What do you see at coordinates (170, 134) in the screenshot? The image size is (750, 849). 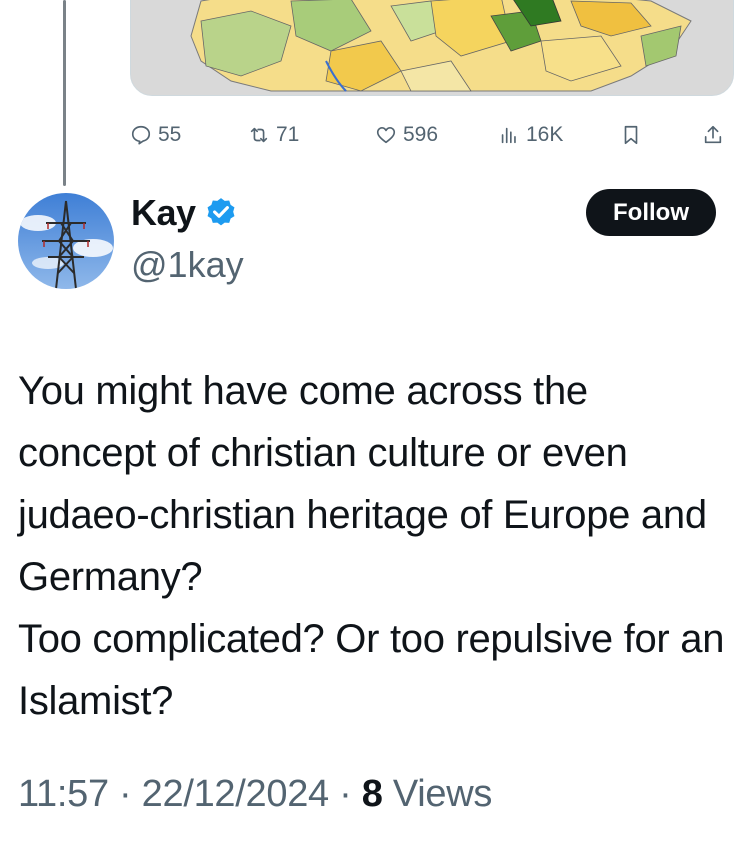 I see `reply-count: 55` at bounding box center [170, 134].